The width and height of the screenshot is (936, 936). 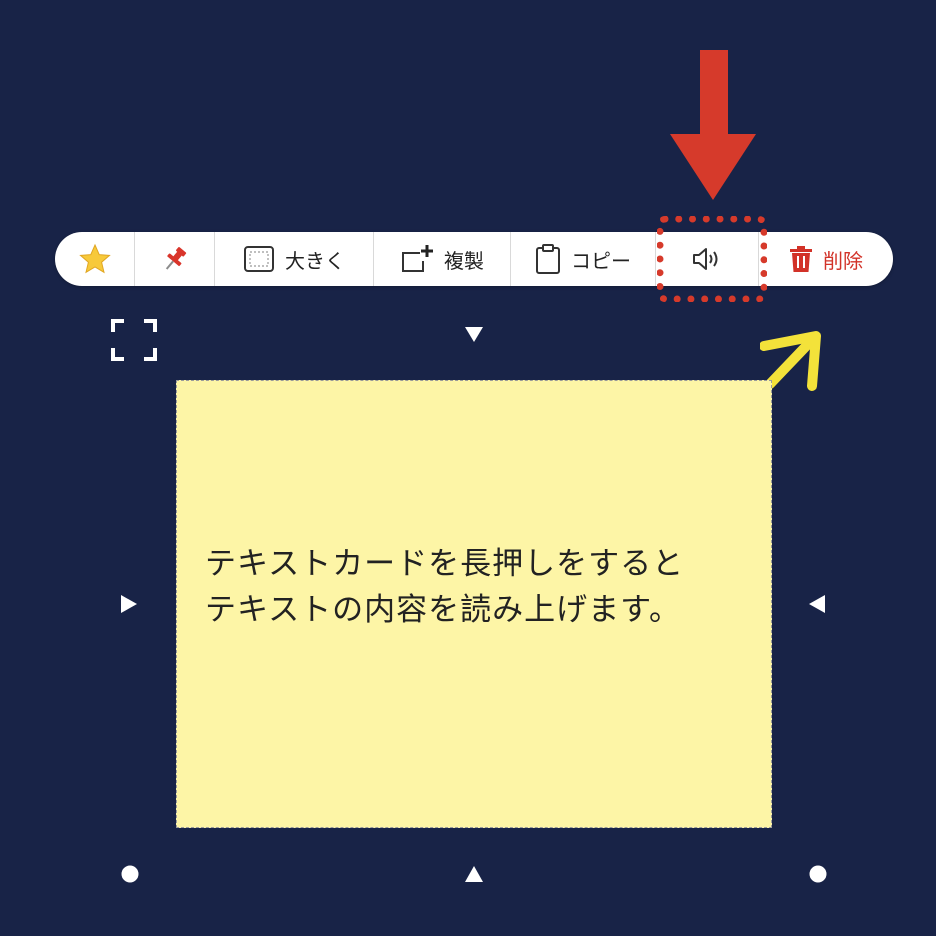 What do you see at coordinates (445, 587) in the screenshot?
I see `card-text: テキストカードを長押しをすると テキストの内容を読み上げます。` at bounding box center [445, 587].